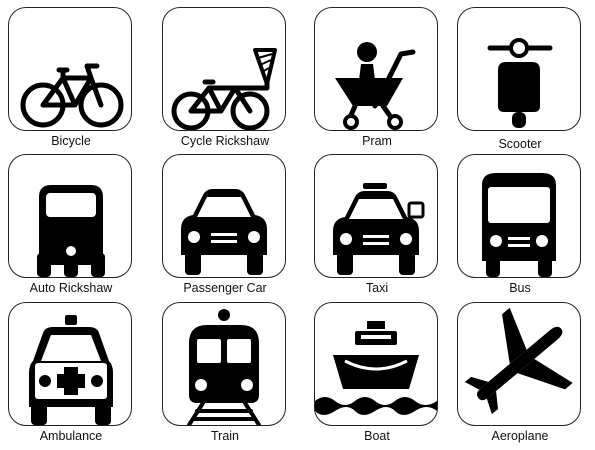 This screenshot has height=450, width=595. What do you see at coordinates (520, 436) in the screenshot?
I see `icon-label: Aeroplane` at bounding box center [520, 436].